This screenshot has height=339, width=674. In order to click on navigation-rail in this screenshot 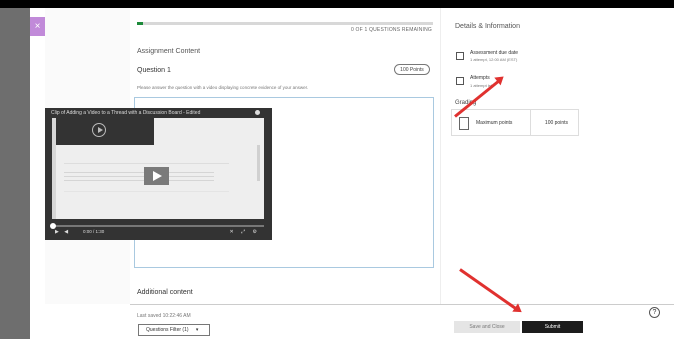, I will do `click(15, 173)`.